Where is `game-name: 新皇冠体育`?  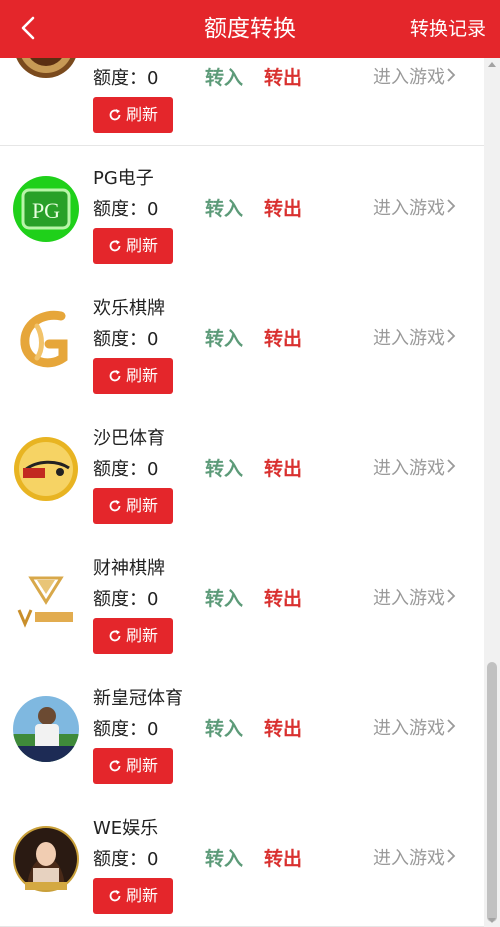 game-name: 新皇冠体育 is located at coordinates (138, 698).